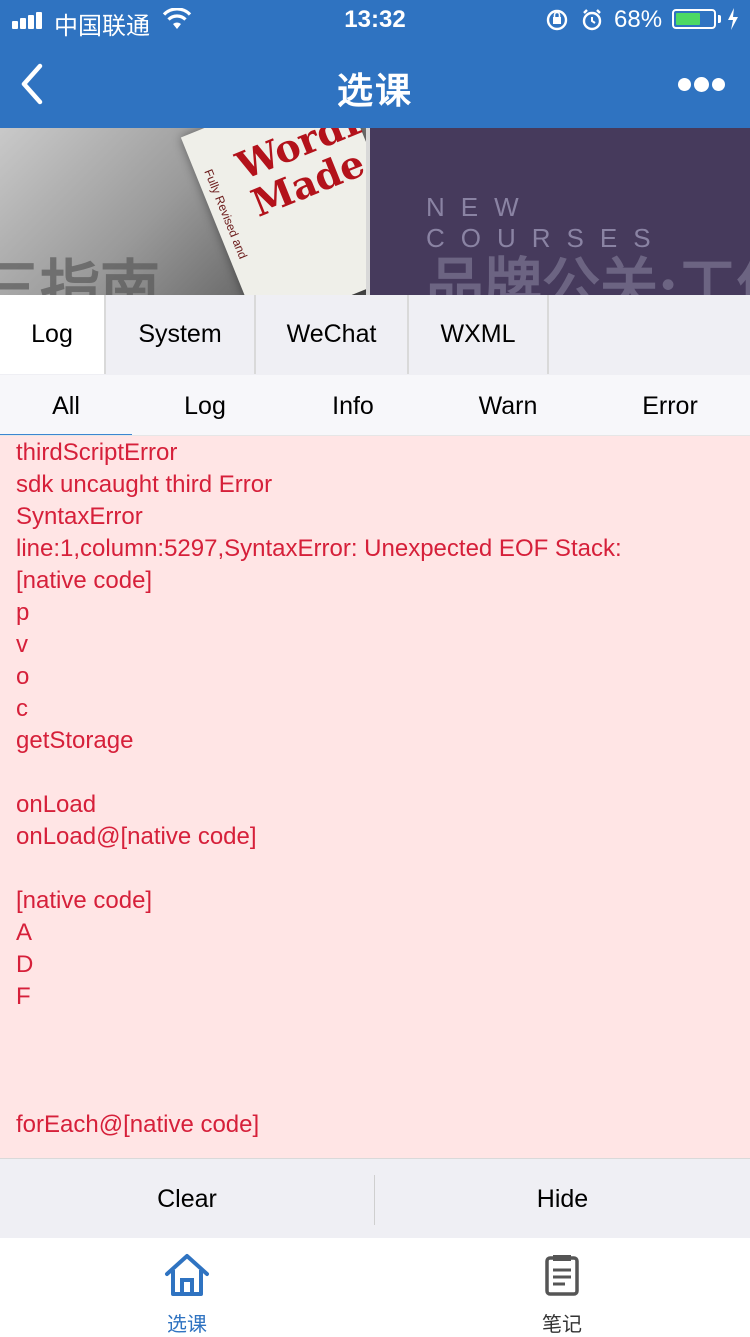  I want to click on log-line: F, so click(23, 996).